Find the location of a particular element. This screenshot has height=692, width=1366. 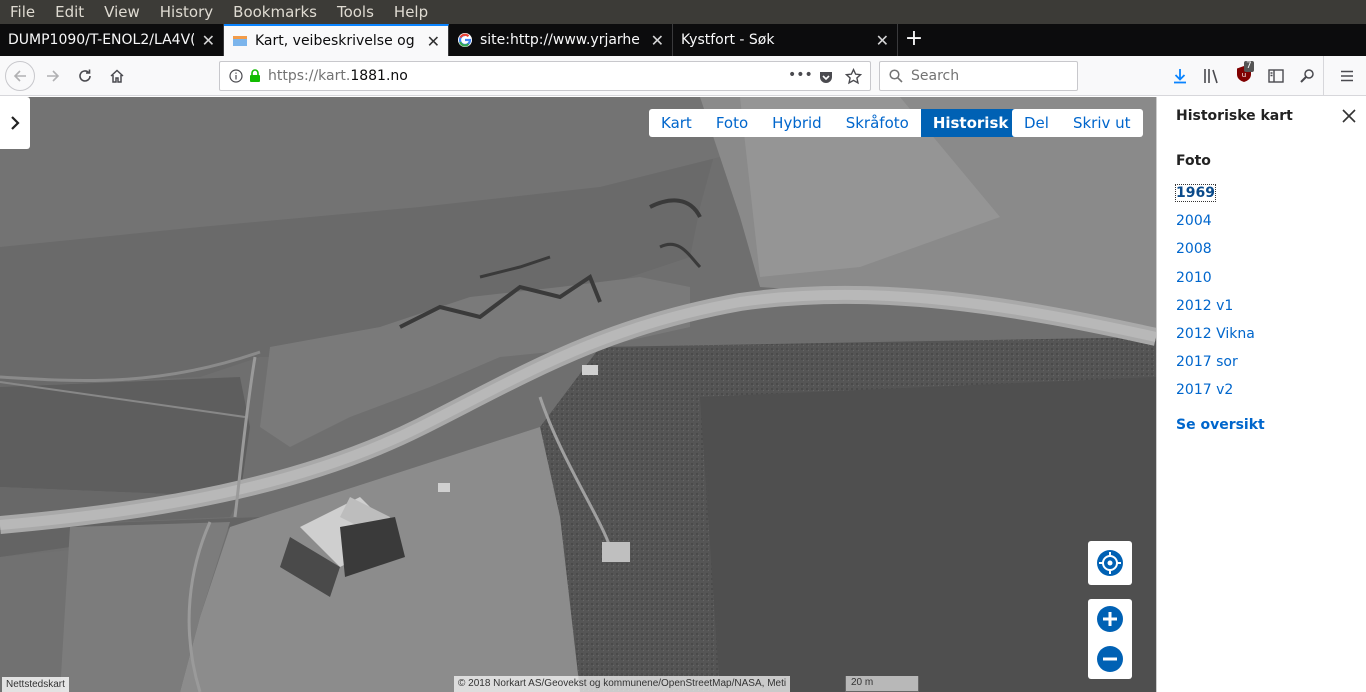

ublock-badge: 7 is located at coordinates (1249, 66).